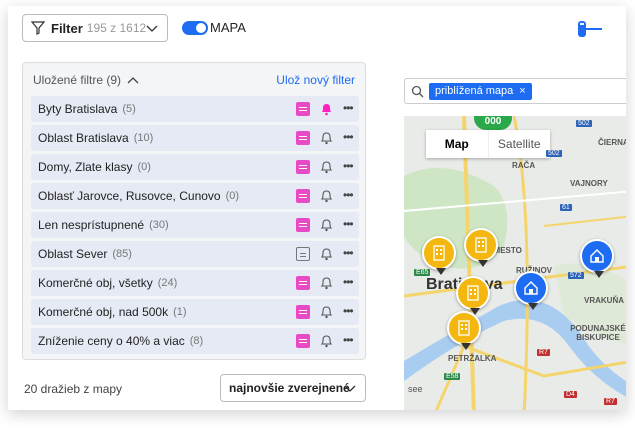  Describe the element at coordinates (77, 80) in the screenshot. I see `saved-filters-title: Uložené filtre (9)` at that location.